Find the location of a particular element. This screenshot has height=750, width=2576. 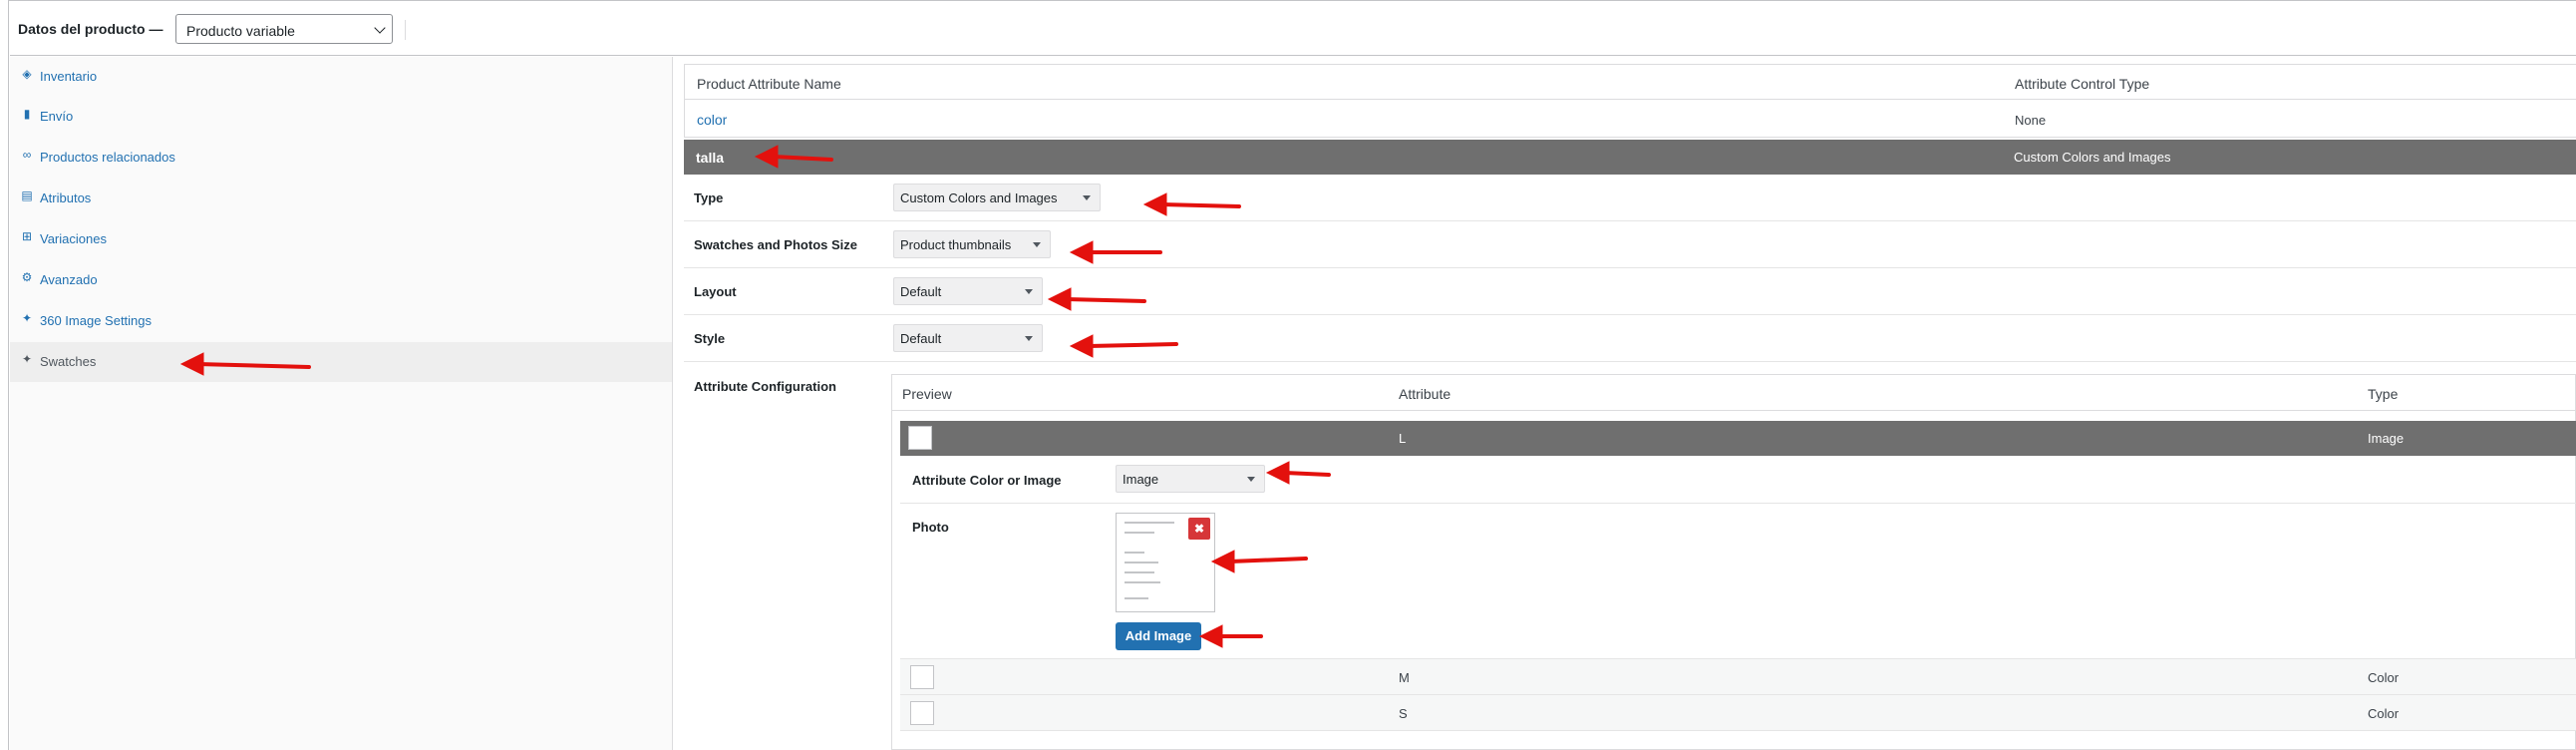

chevron-down-icon is located at coordinates (380, 28).